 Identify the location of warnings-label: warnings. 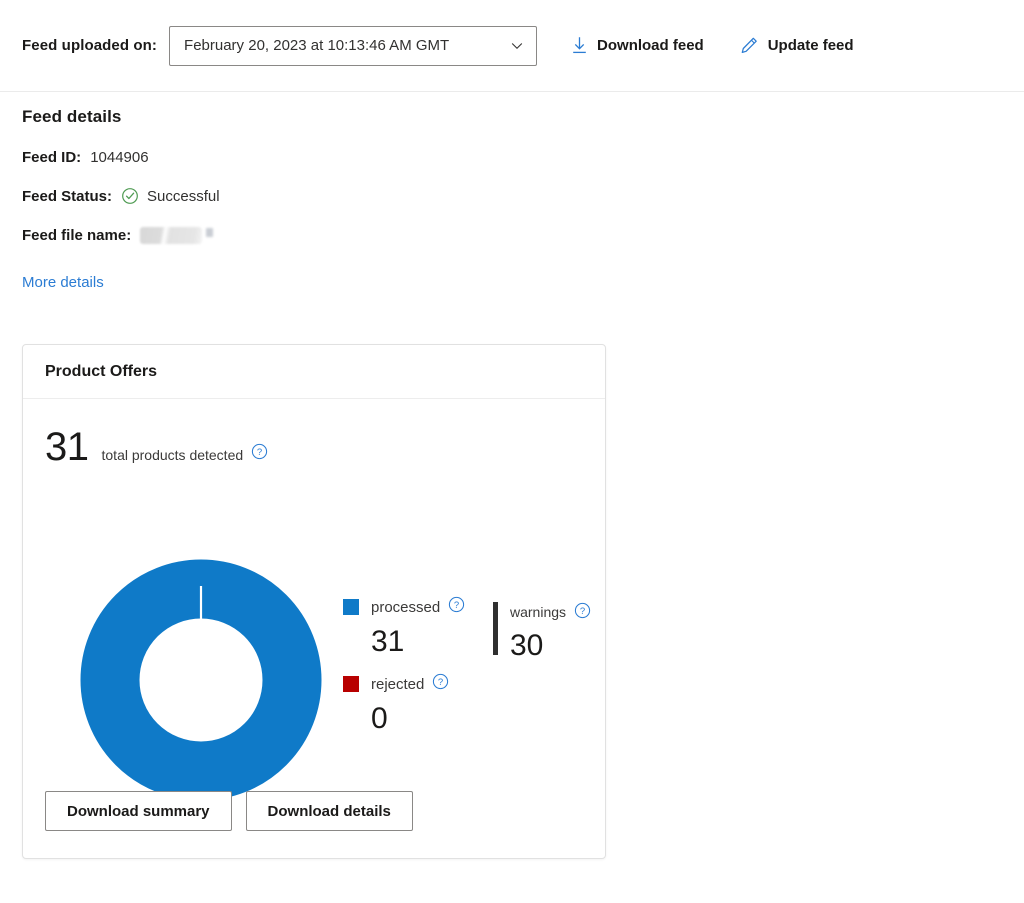
(538, 612).